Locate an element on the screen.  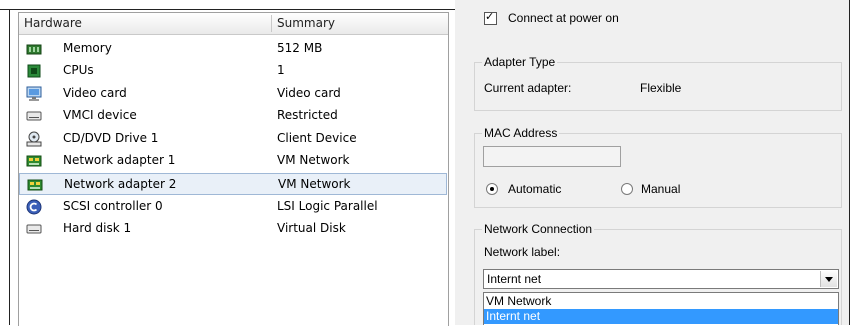
hardware-name: CD/DVD Drive 1 is located at coordinates (111, 138).